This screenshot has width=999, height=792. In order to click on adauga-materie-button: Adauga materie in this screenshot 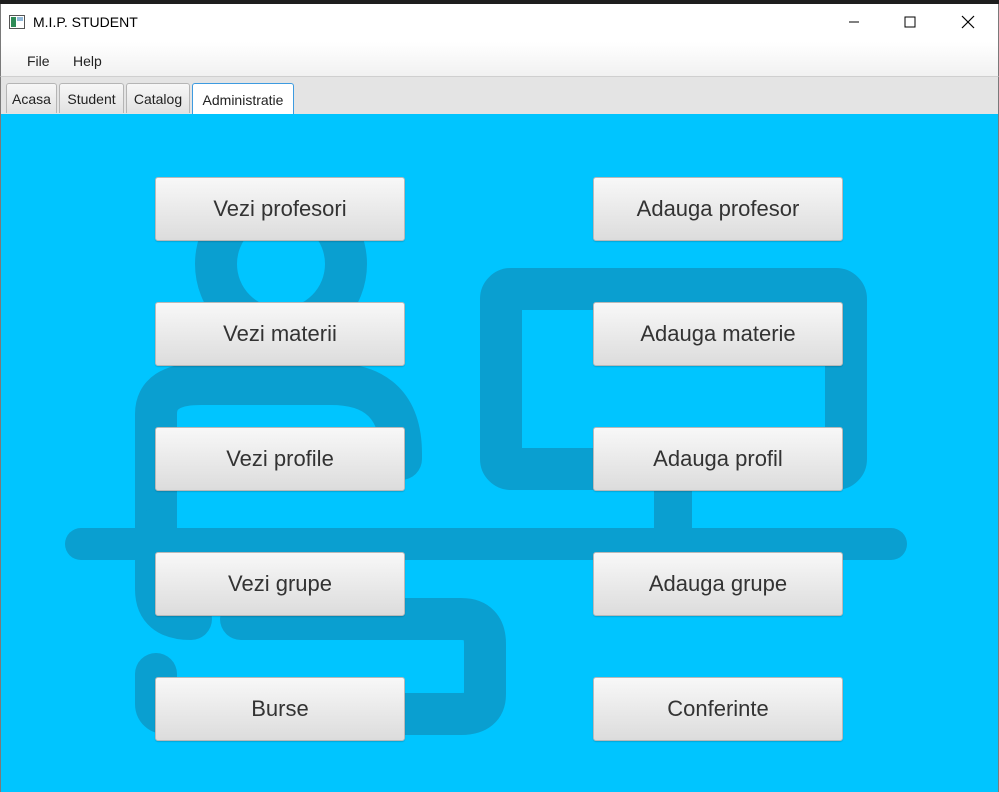, I will do `click(718, 334)`.